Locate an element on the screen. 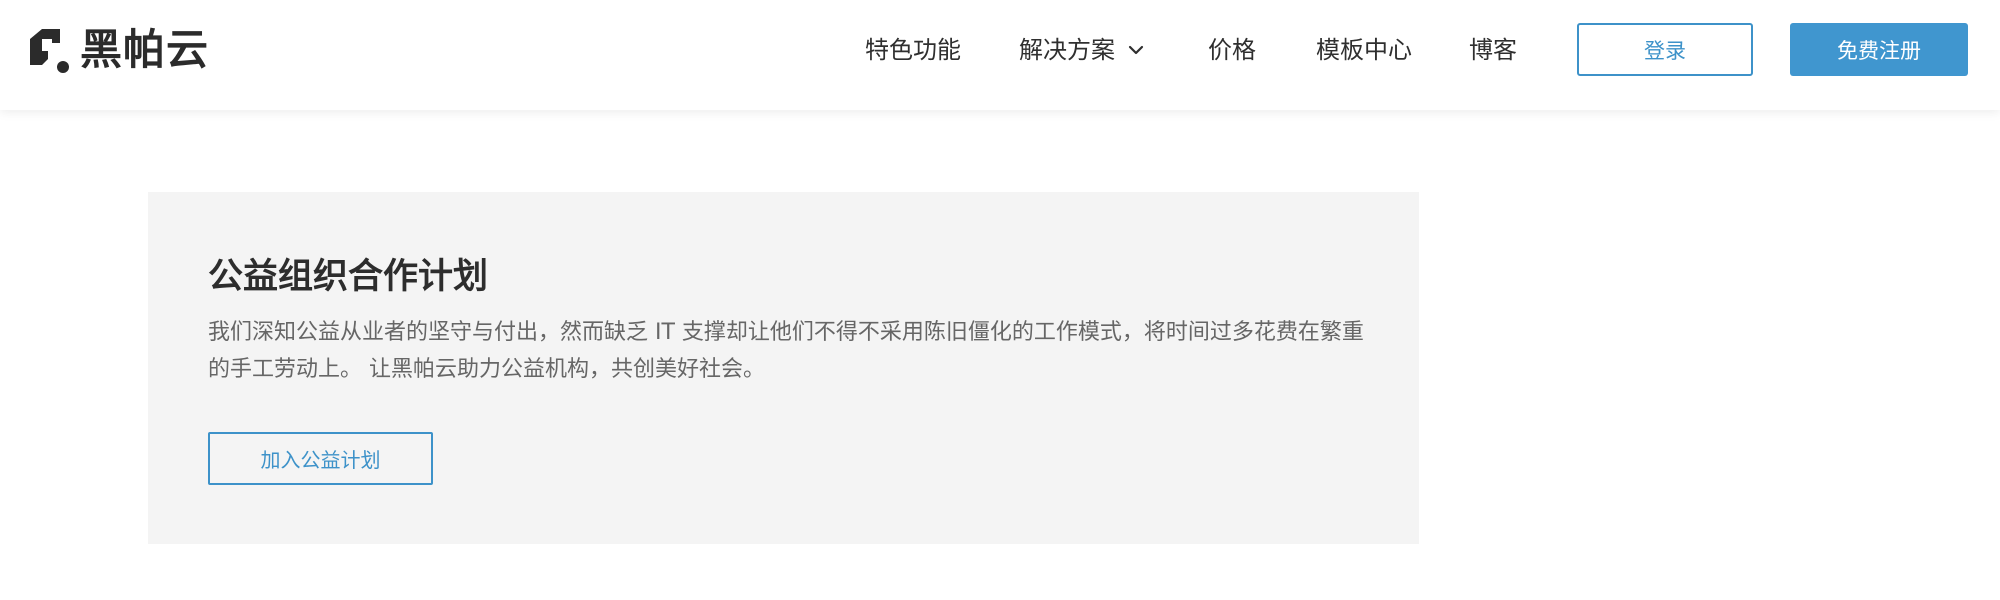 The width and height of the screenshot is (2000, 600). nav-item-pricing: 价格 is located at coordinates (1232, 50).